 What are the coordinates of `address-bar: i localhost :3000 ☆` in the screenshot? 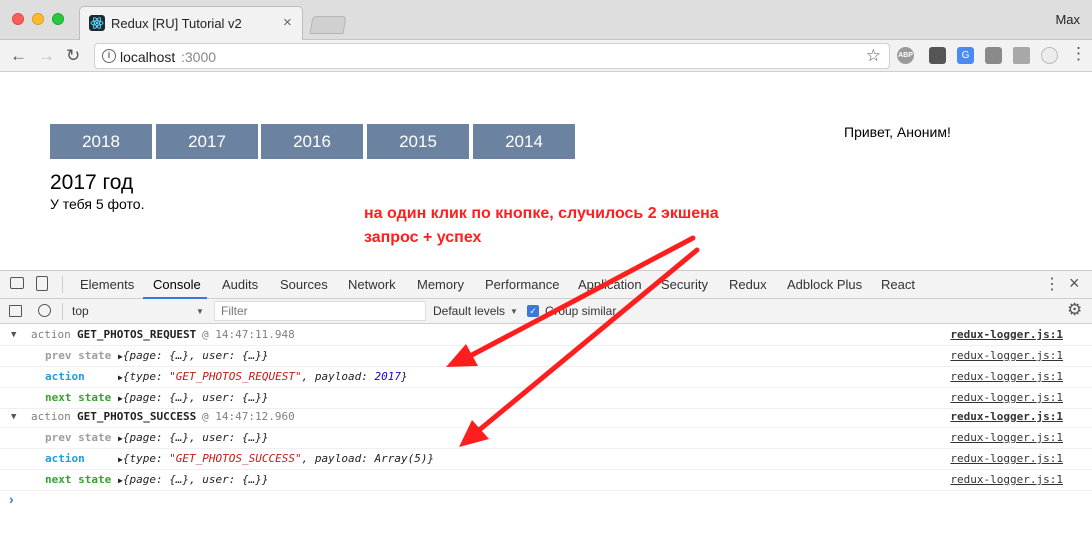 It's located at (492, 56).